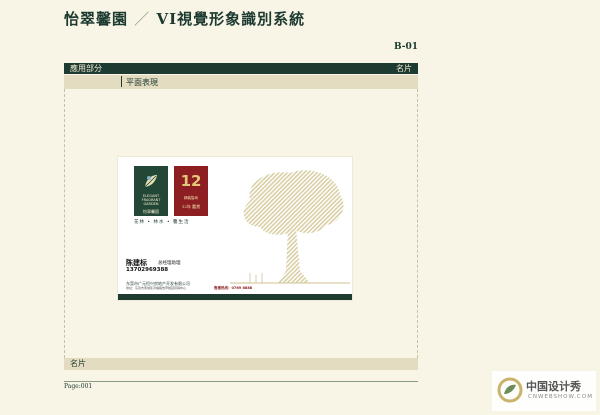  Describe the element at coordinates (150, 181) in the screenshot. I see `leaf-logo-icon` at that location.